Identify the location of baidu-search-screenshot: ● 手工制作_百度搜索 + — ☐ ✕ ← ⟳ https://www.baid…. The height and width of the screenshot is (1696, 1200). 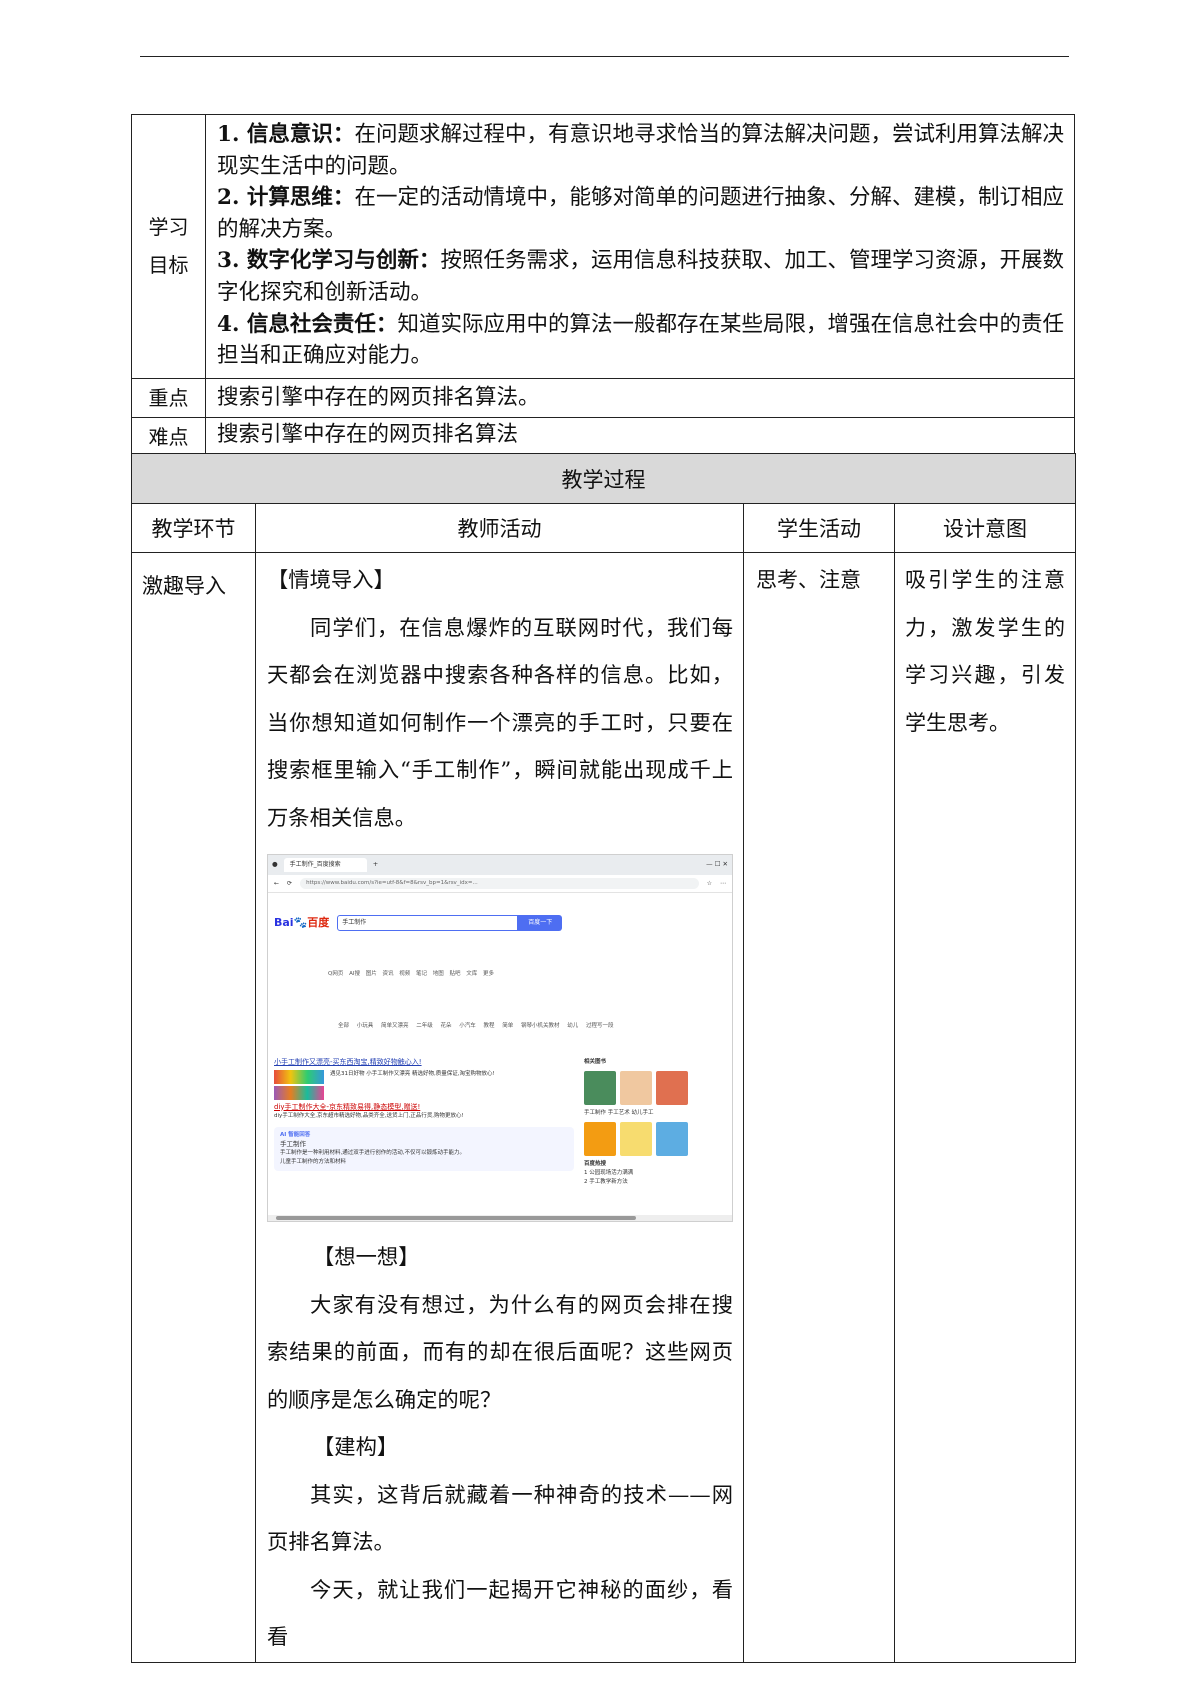
(500, 1038).